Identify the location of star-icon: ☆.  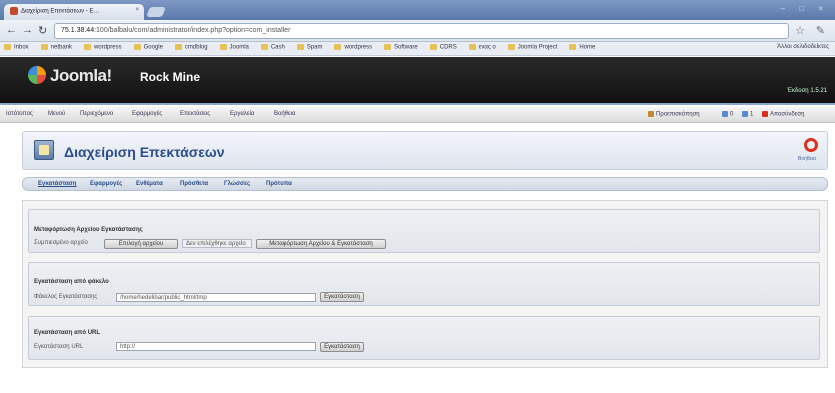
(800, 30).